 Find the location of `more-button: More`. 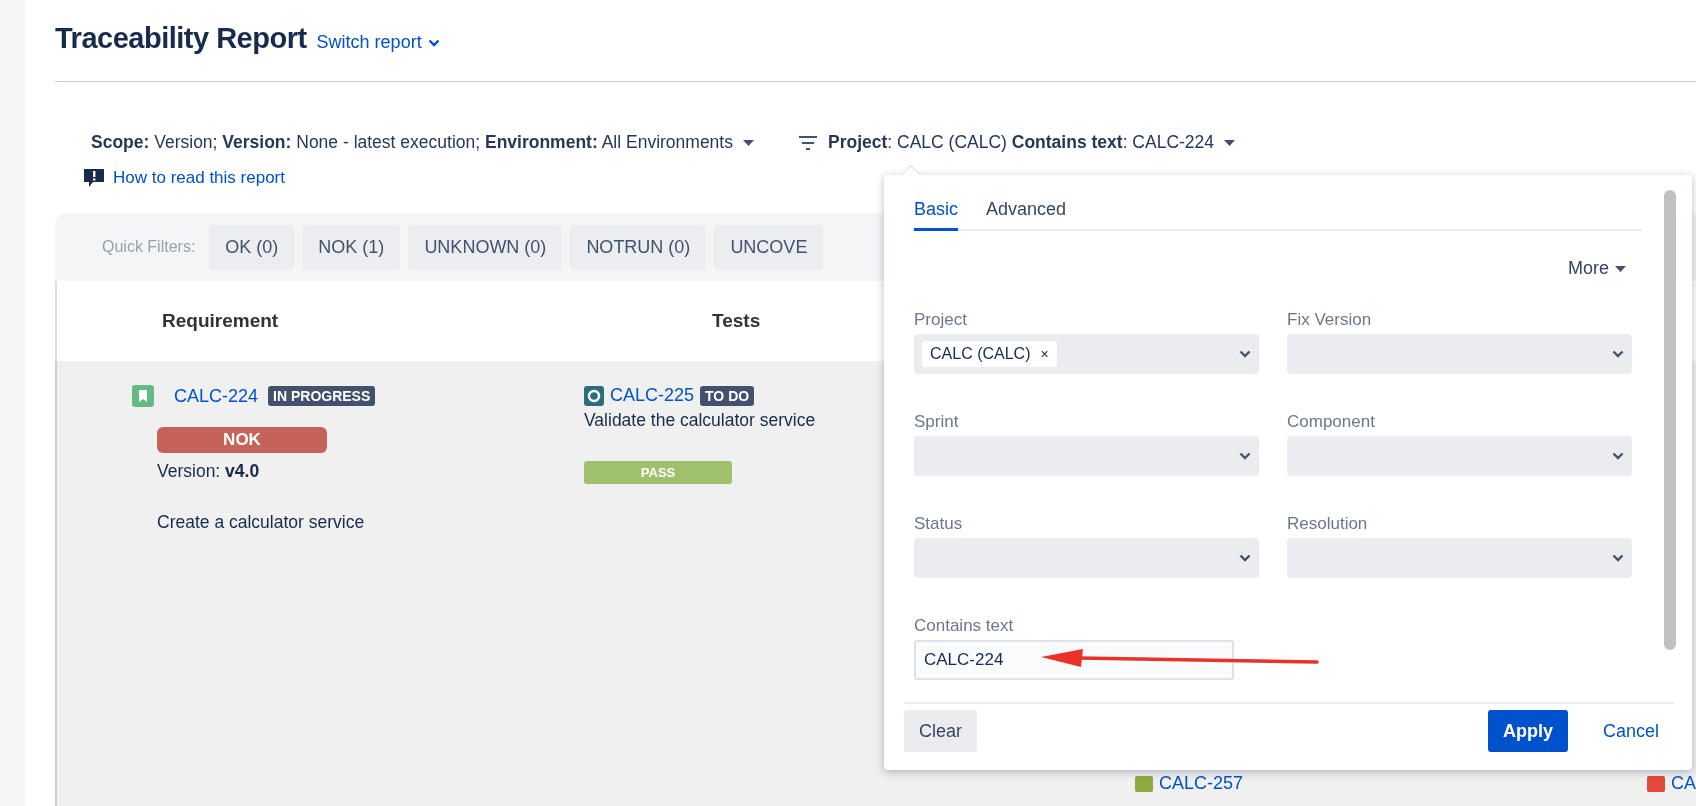

more-button: More is located at coordinates (1597, 268).